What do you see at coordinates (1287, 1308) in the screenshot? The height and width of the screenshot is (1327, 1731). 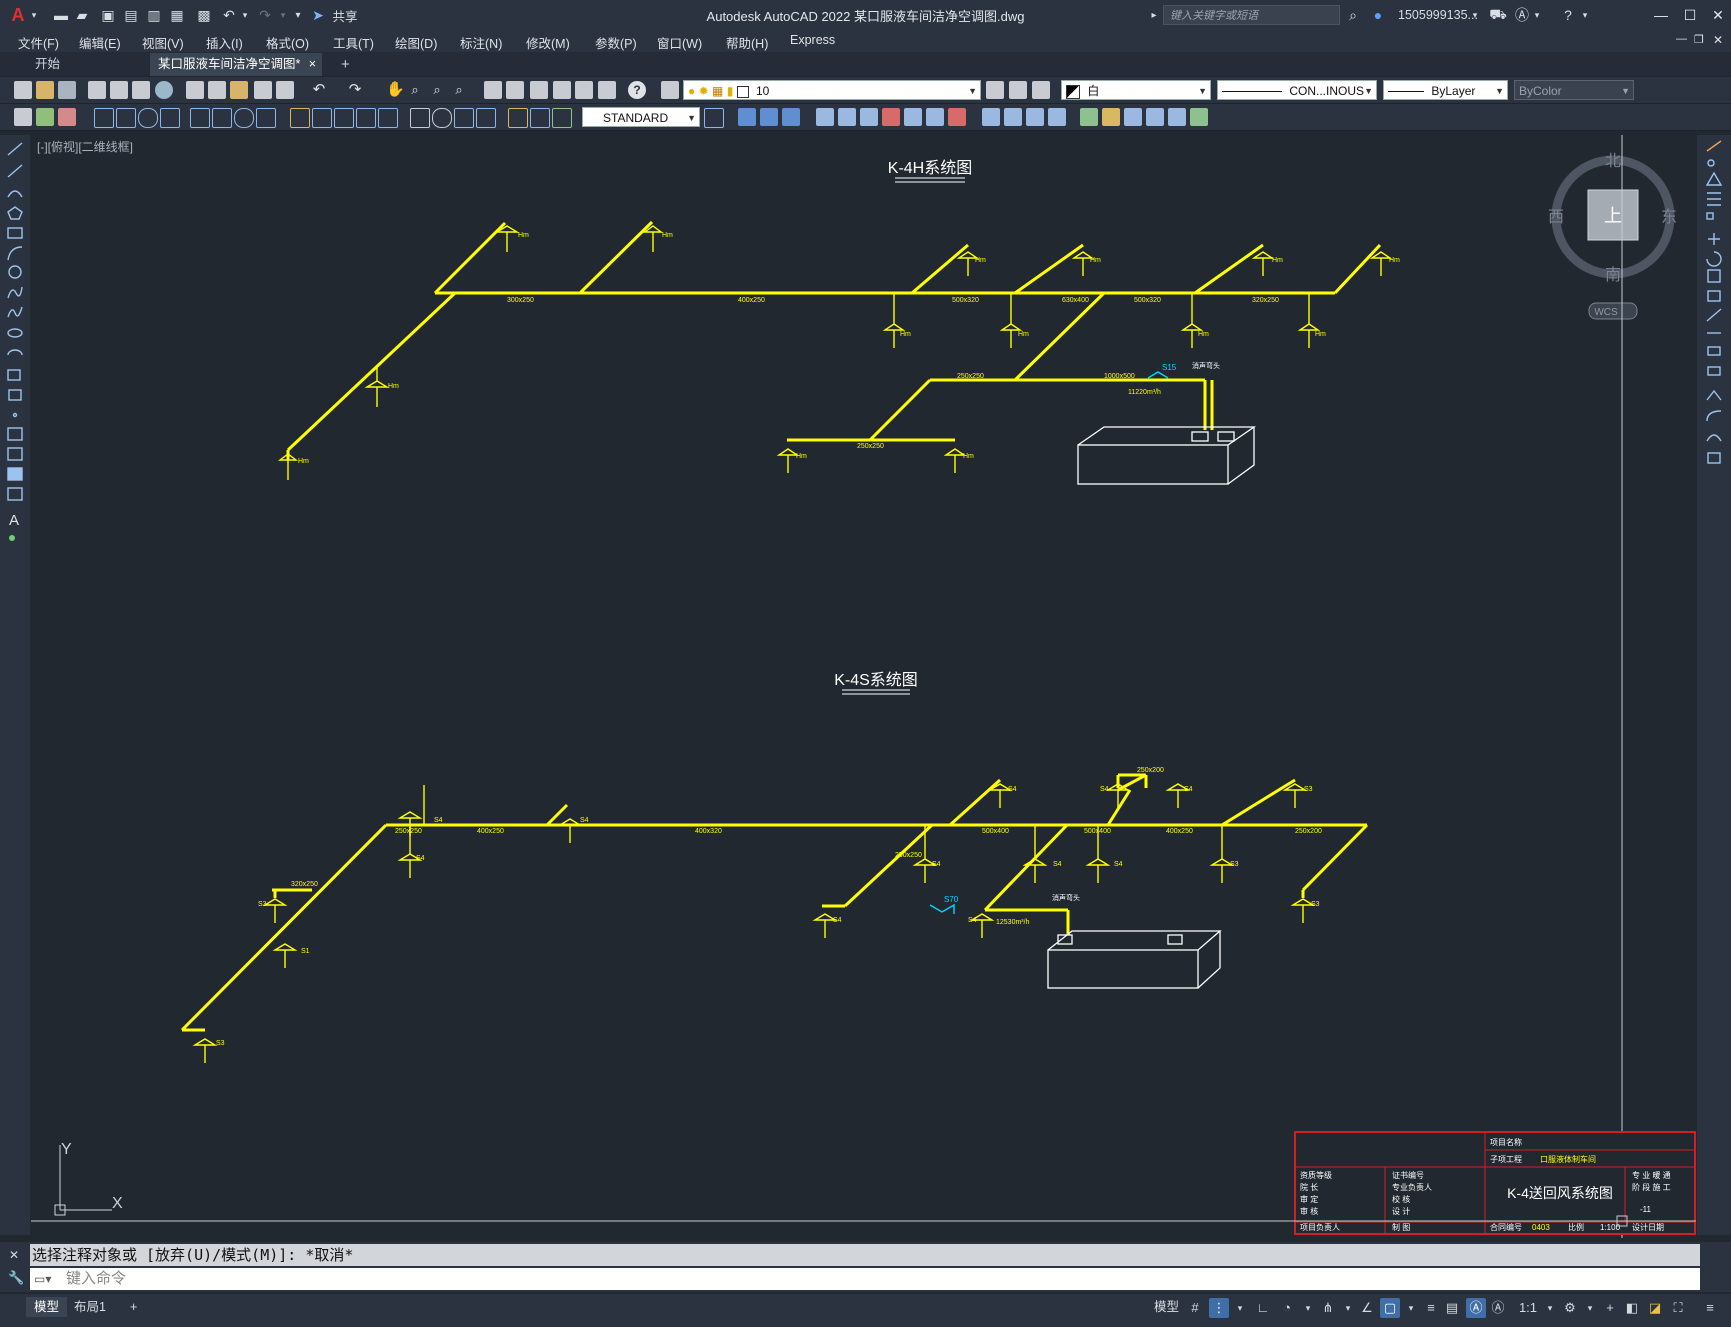 I see `polar-icon: ◔` at bounding box center [1287, 1308].